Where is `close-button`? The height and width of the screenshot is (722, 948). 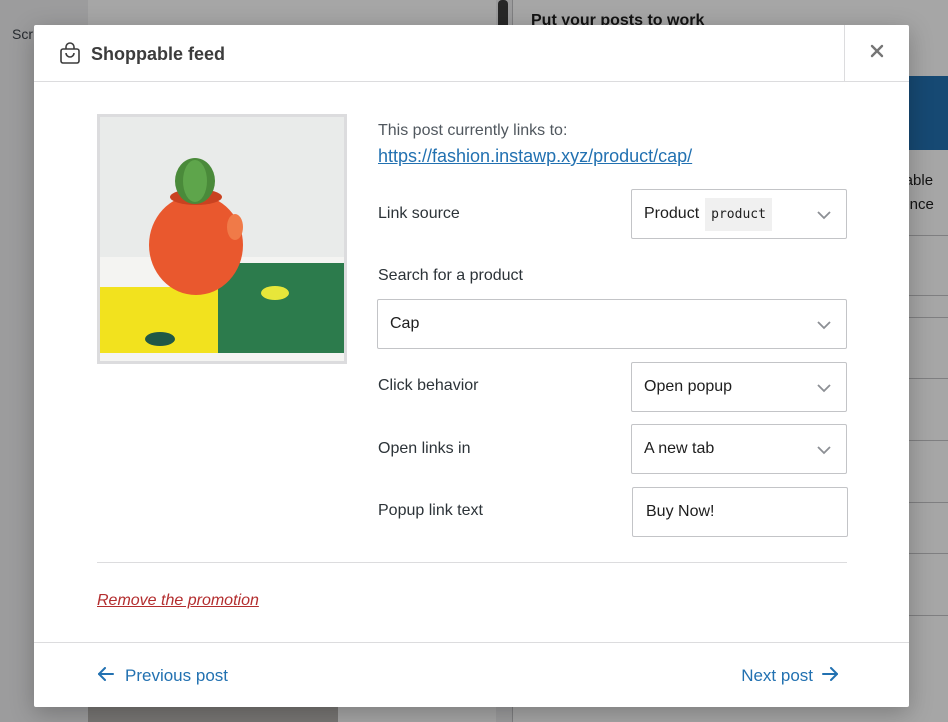
close-button is located at coordinates (876, 53).